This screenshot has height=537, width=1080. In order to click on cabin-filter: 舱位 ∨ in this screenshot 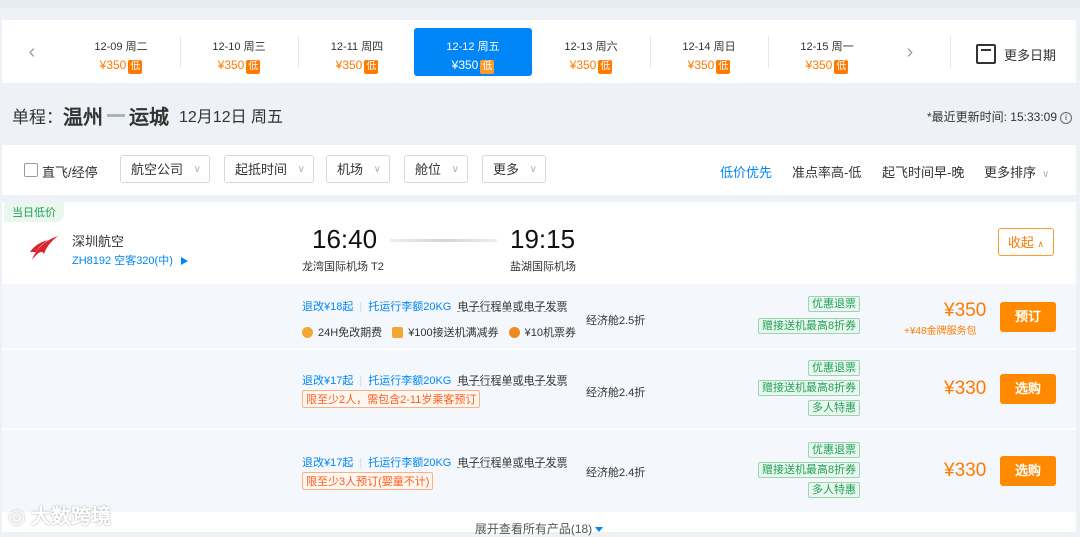, I will do `click(436, 169)`.